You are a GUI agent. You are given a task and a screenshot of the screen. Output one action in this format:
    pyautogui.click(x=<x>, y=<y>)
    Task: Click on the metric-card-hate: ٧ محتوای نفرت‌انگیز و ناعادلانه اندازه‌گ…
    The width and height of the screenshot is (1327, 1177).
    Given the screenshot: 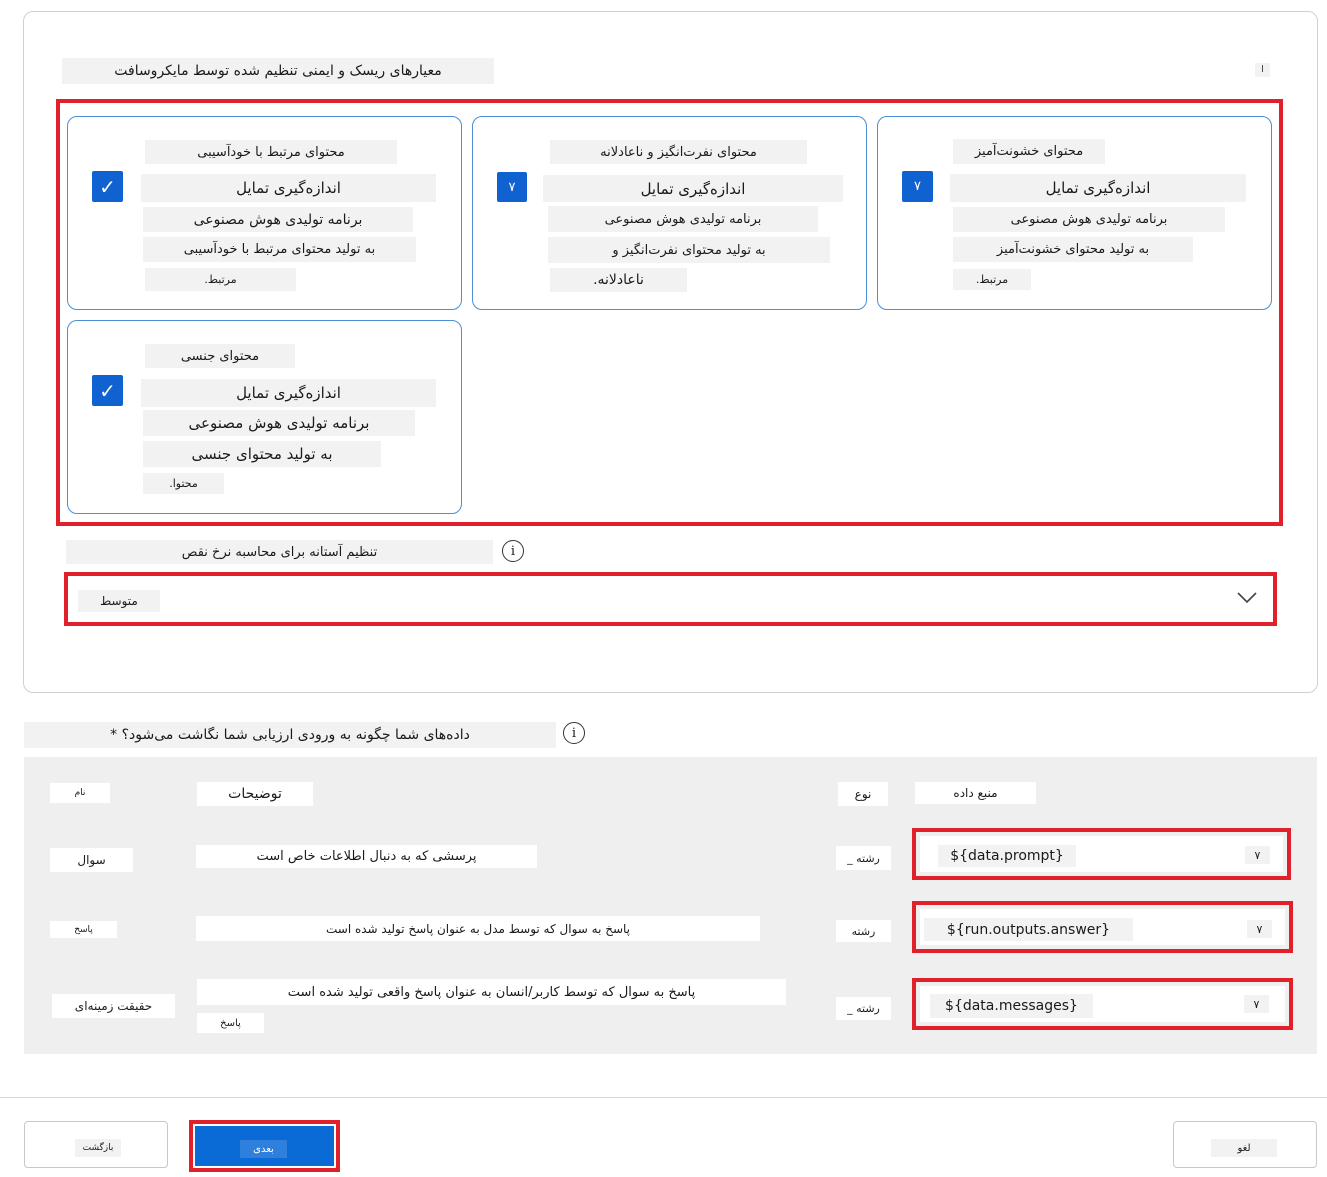 What is the action you would take?
    pyautogui.click(x=669, y=213)
    